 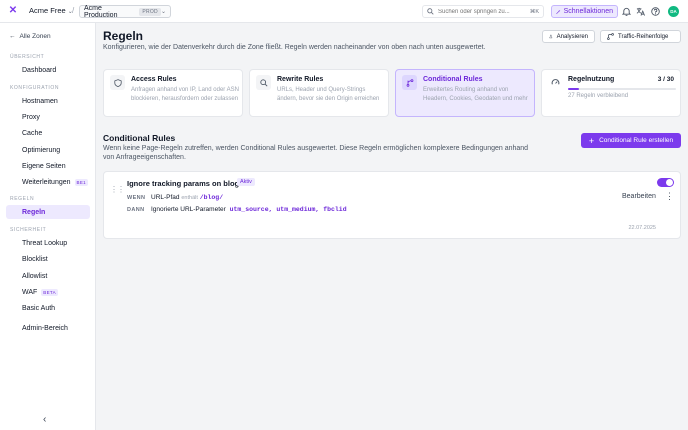 I want to click on gauge-icon, so click(x=555, y=82).